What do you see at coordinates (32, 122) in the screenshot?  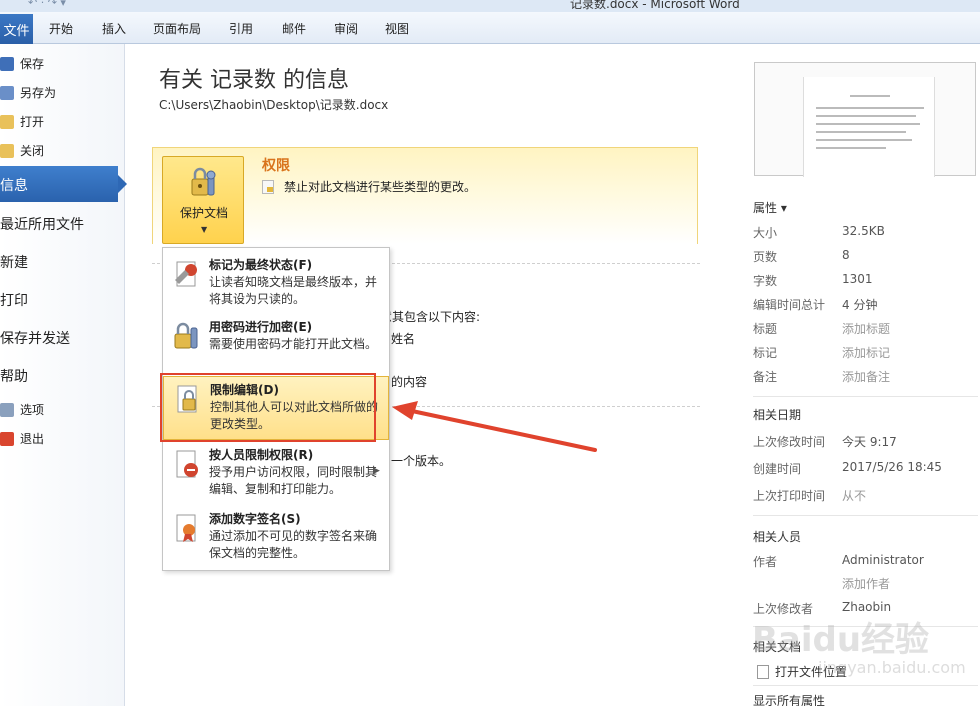 I see `nav-open-label: 打开` at bounding box center [32, 122].